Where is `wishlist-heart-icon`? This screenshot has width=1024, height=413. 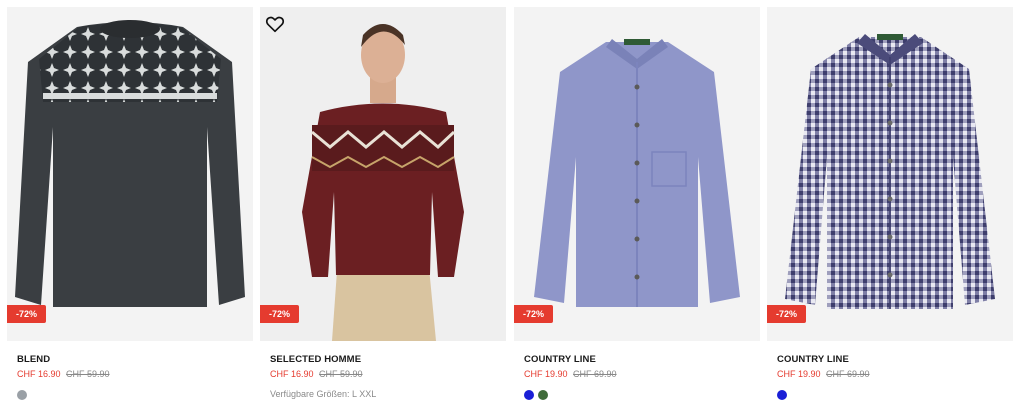
wishlist-heart-icon is located at coordinates (275, 24).